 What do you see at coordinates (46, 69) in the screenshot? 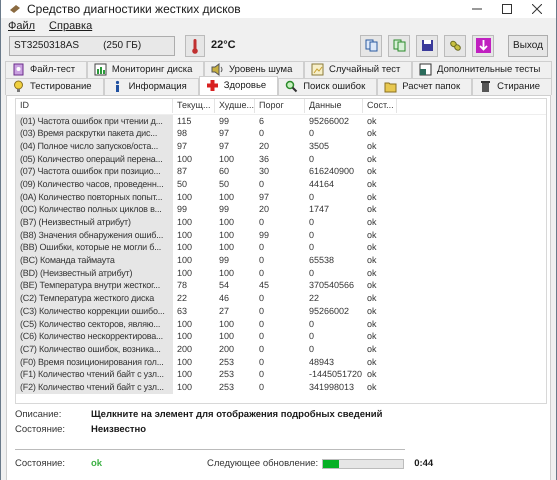
I see `tab: Файл-тест` at bounding box center [46, 69].